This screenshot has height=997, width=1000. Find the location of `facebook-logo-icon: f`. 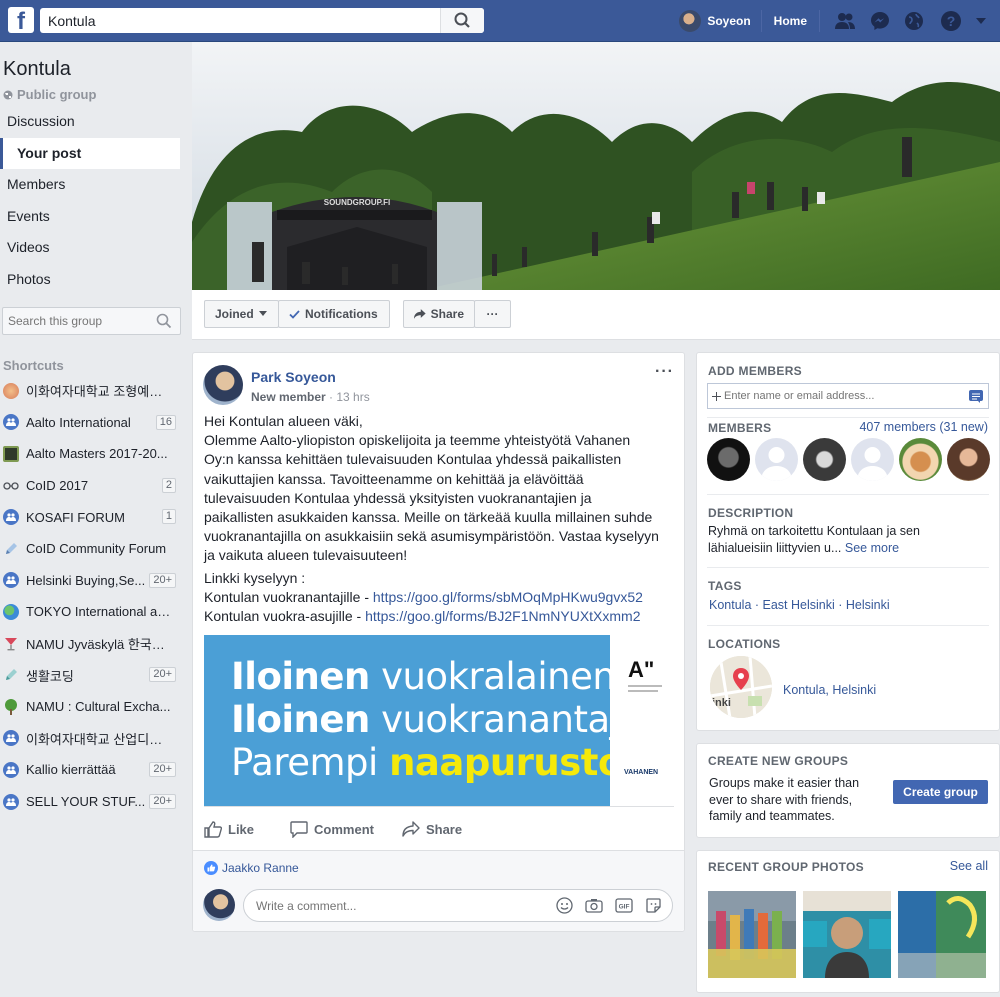

facebook-logo-icon: f is located at coordinates (21, 21).